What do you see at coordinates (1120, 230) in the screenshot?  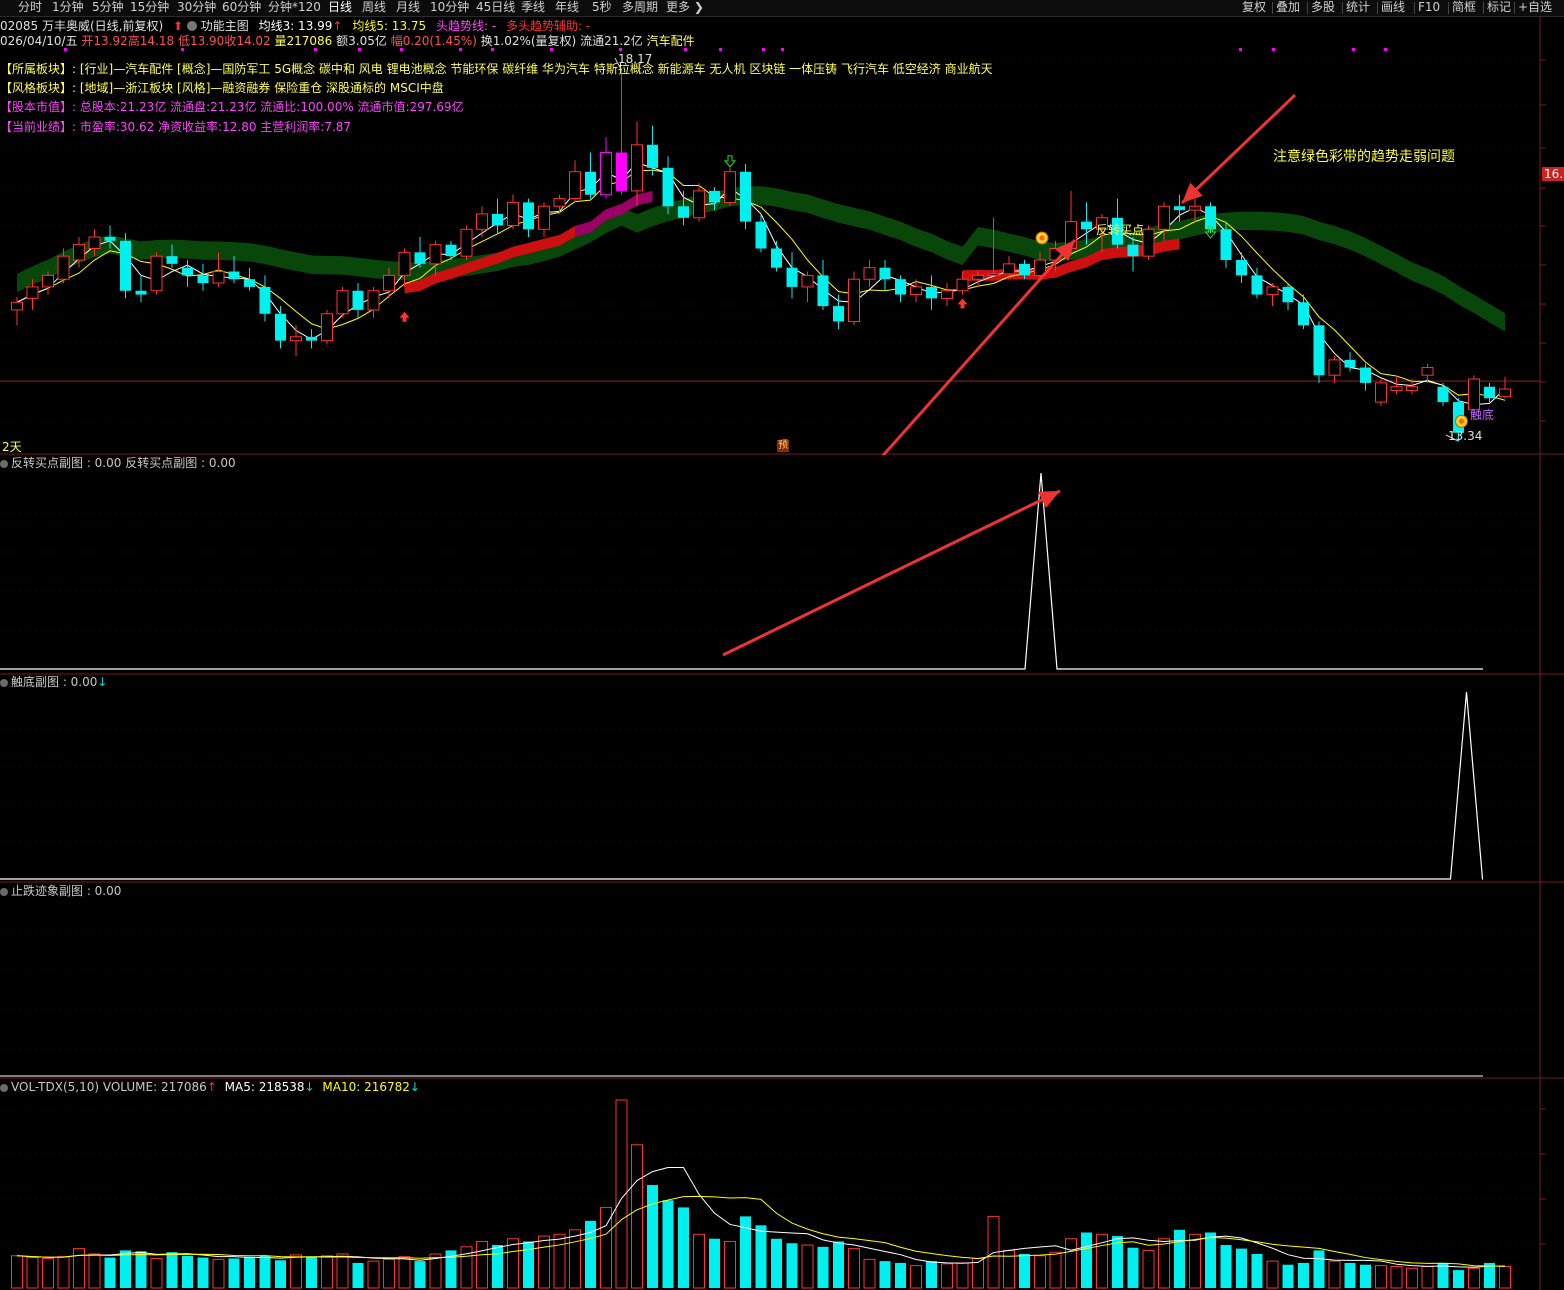 I see `reversal-buy-label: 反转买点` at bounding box center [1120, 230].